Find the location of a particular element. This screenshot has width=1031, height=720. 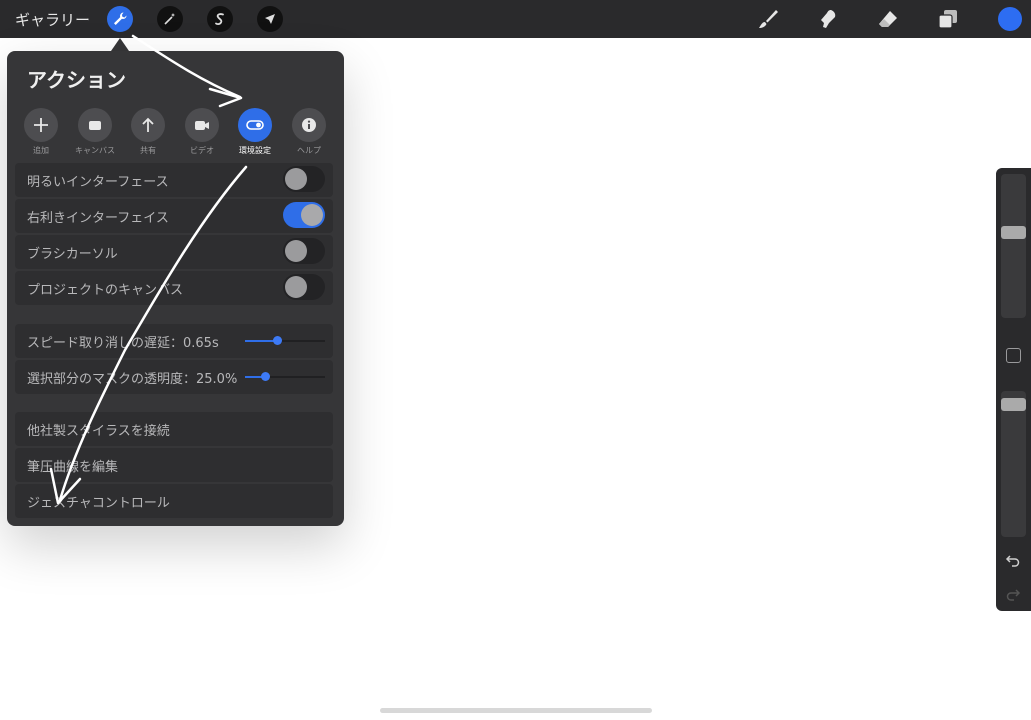

gallery-button: ギャラリー is located at coordinates (52, 19).